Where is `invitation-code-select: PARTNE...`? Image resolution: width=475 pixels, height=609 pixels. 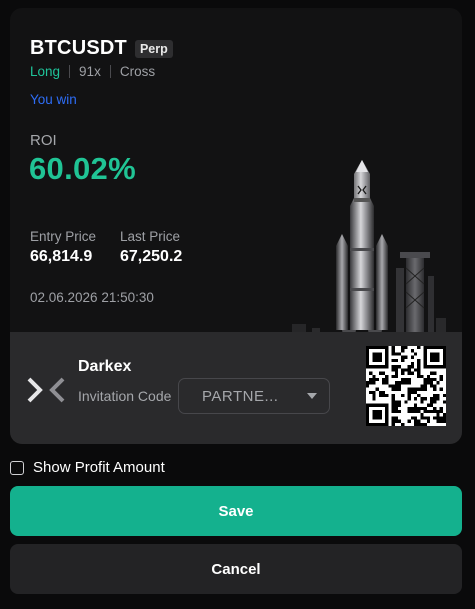 invitation-code-select: PARTNE... is located at coordinates (254, 396).